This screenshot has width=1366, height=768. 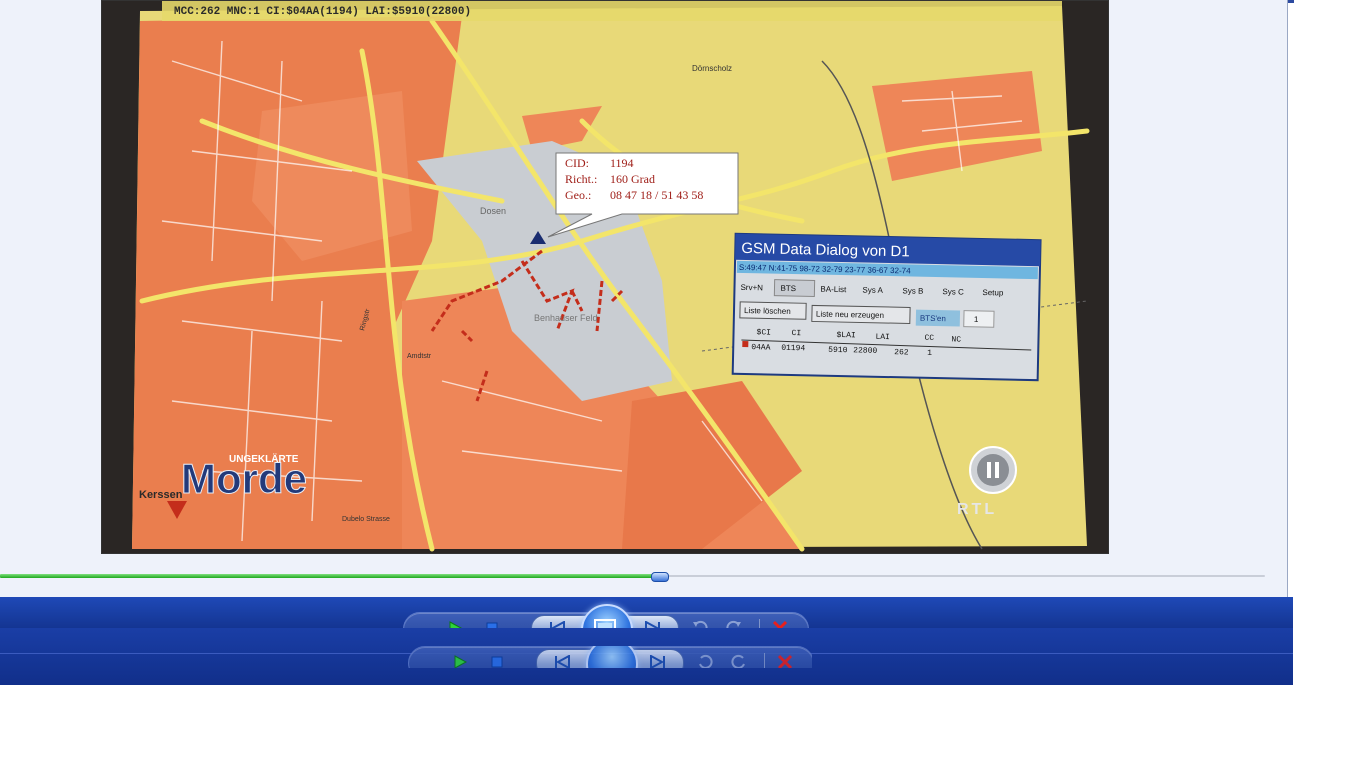 What do you see at coordinates (796, 333) in the screenshot?
I see `svg-text: CI` at bounding box center [796, 333].